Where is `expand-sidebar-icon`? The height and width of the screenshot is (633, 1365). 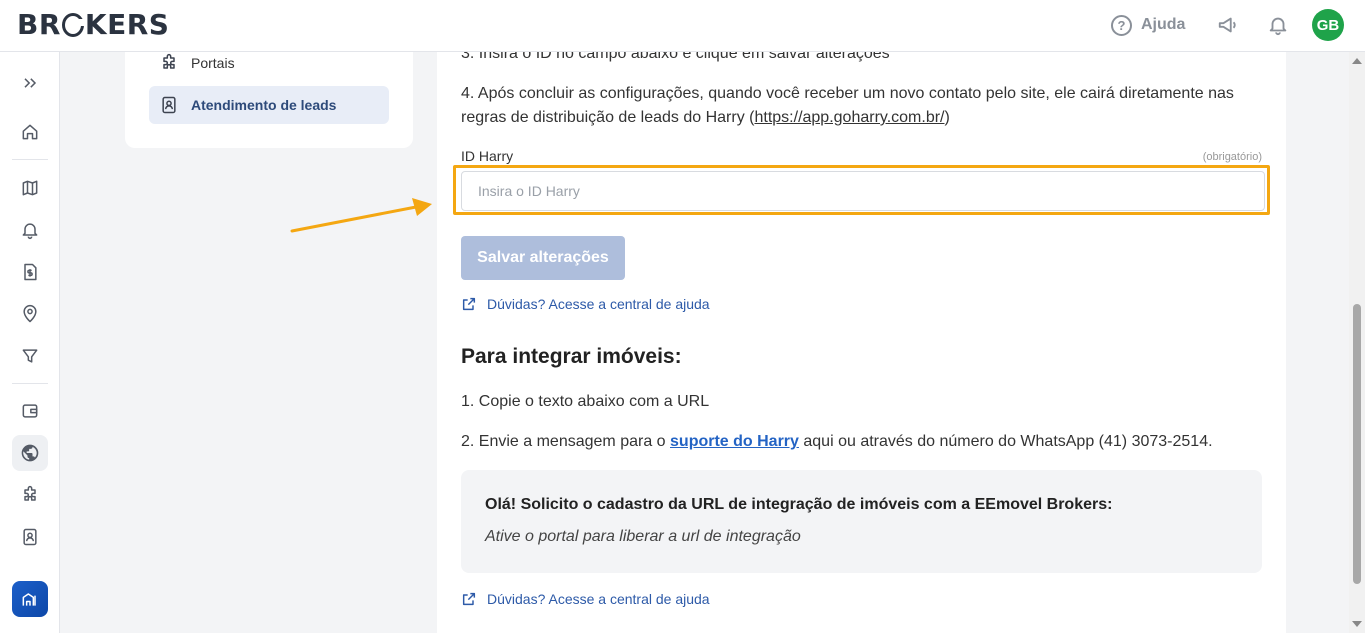 expand-sidebar-icon is located at coordinates (30, 83).